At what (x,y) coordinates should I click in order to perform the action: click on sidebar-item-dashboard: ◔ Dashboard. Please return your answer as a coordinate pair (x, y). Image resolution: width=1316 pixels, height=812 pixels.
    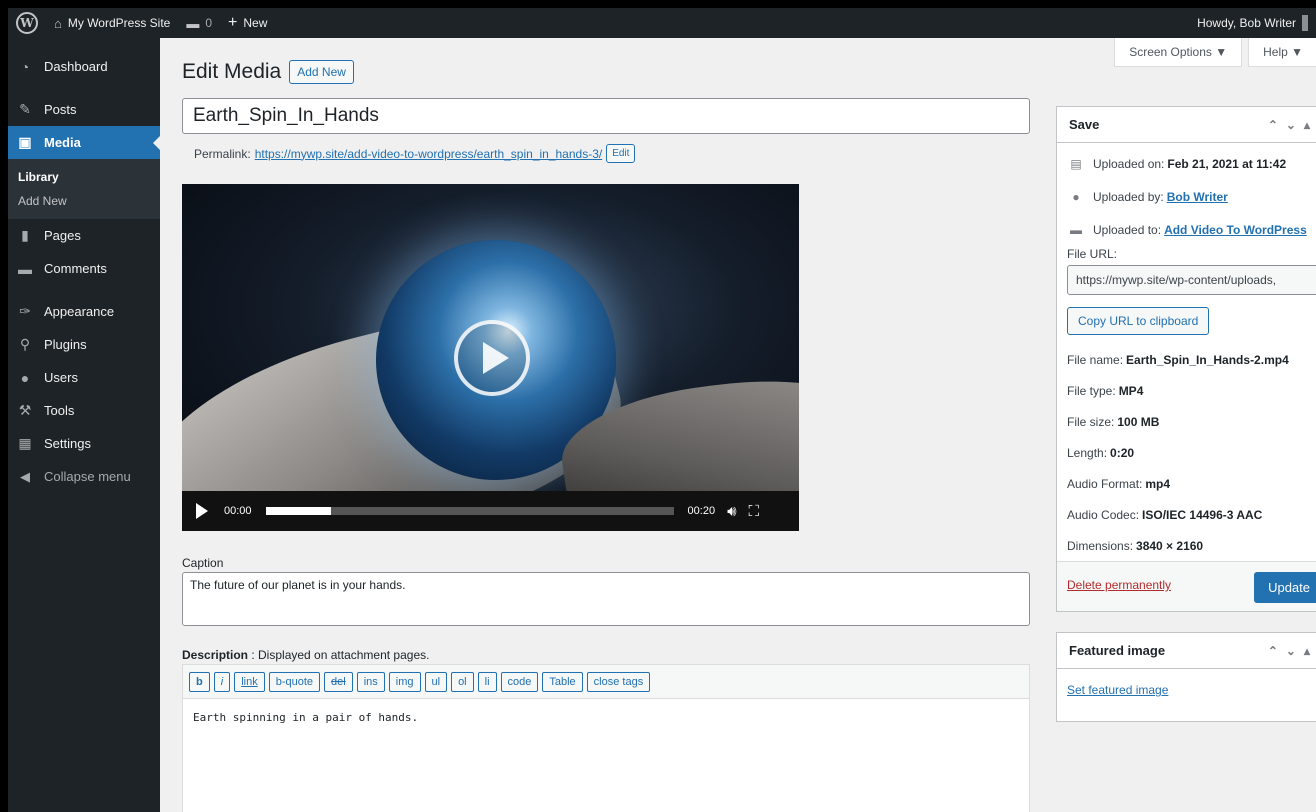
    Looking at the image, I should click on (84, 66).